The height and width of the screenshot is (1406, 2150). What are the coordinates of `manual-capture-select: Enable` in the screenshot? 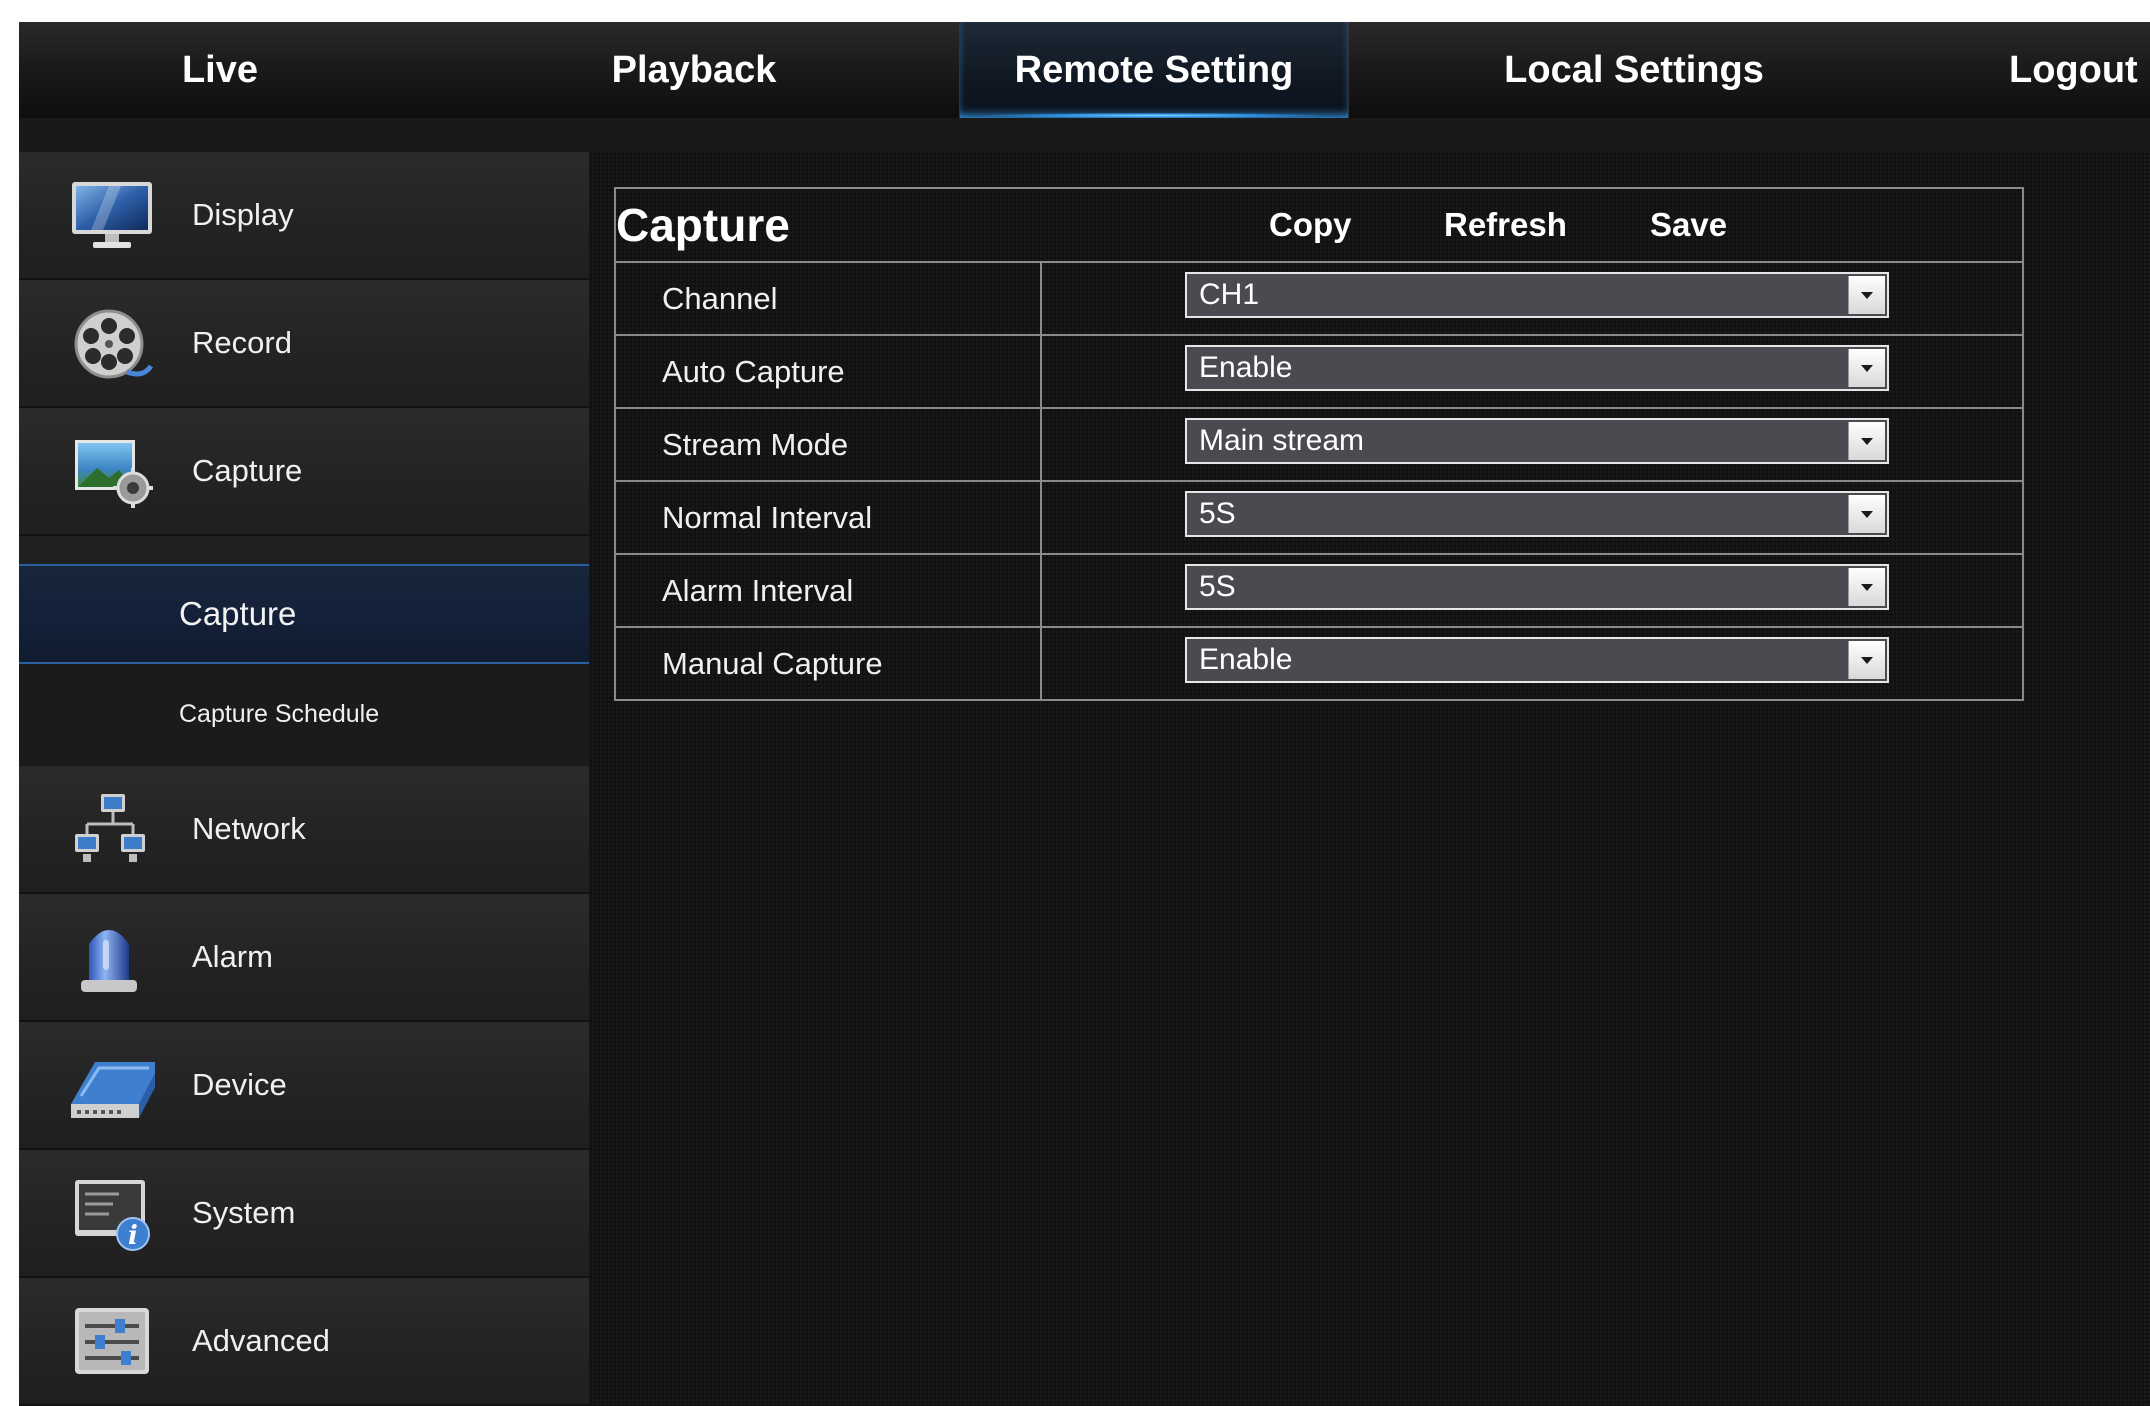 It's located at (1537, 660).